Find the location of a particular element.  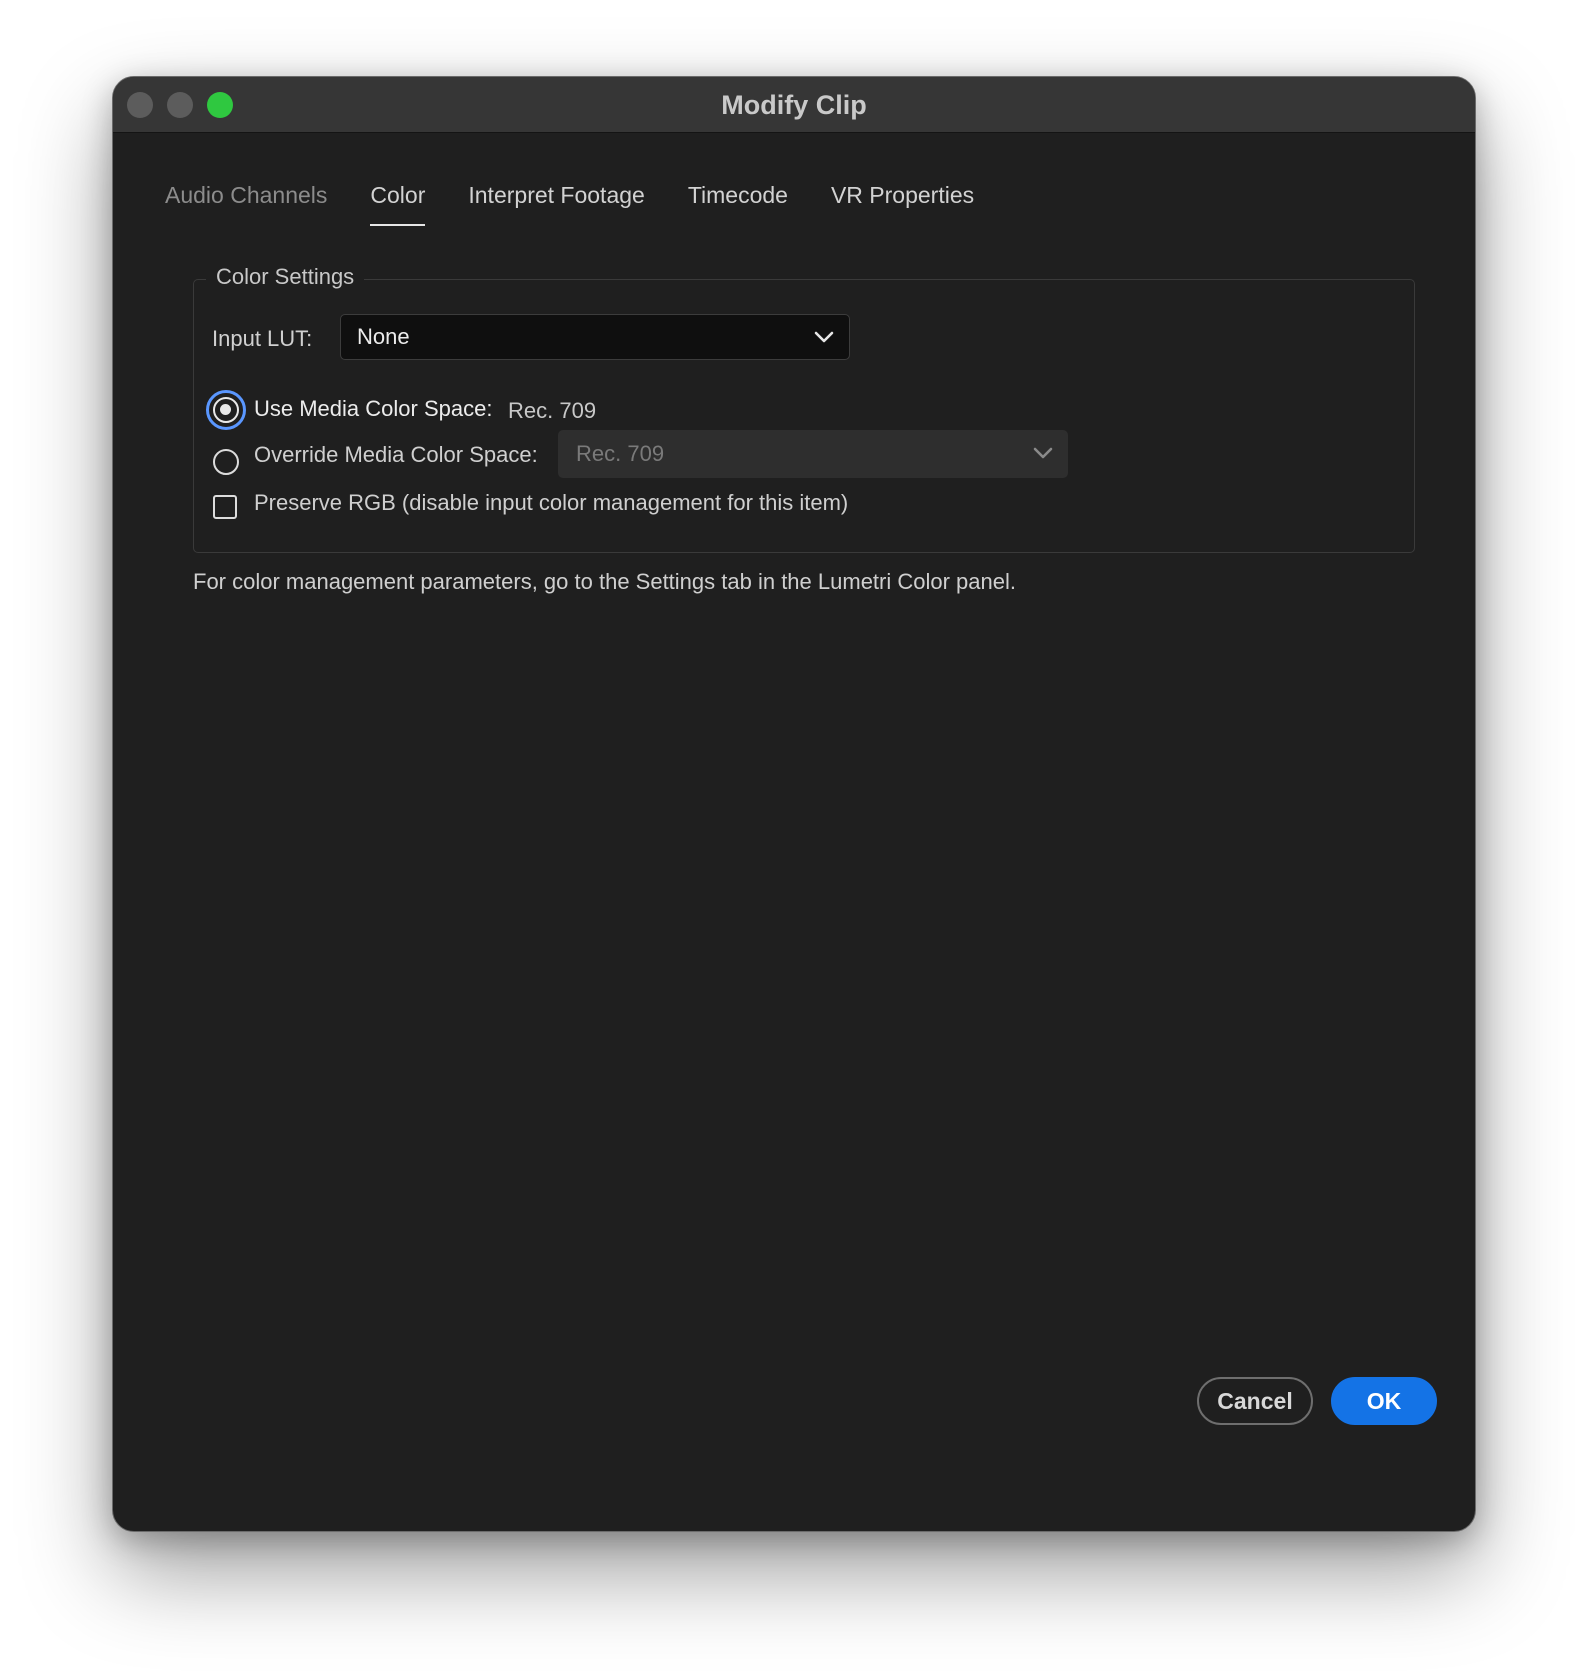

override-media-color-space-radio is located at coordinates (226, 462).